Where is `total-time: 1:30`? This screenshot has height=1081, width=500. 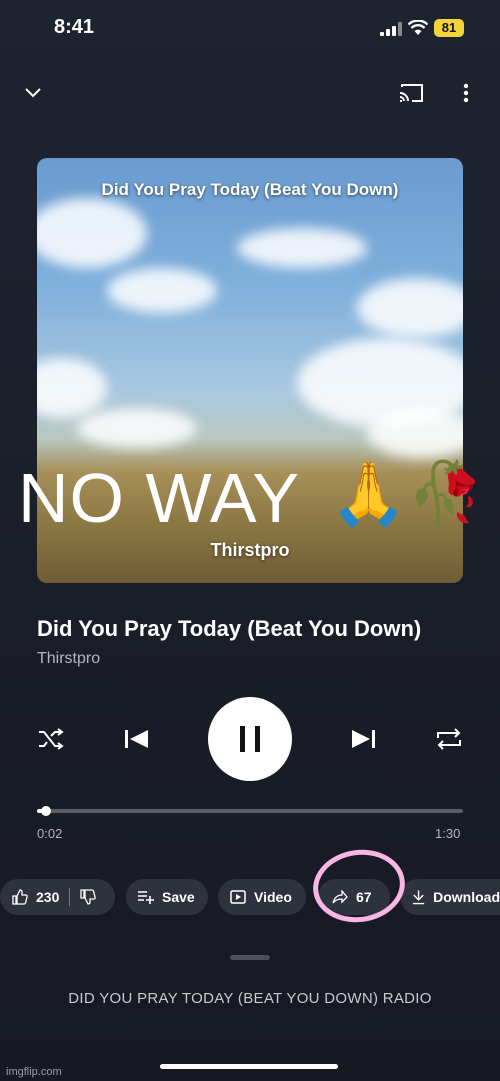
total-time: 1:30 is located at coordinates (448, 833).